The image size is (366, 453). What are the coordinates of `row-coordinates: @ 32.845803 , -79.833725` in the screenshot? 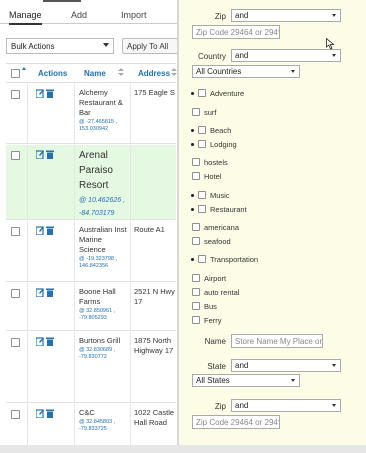 It's located at (103, 426).